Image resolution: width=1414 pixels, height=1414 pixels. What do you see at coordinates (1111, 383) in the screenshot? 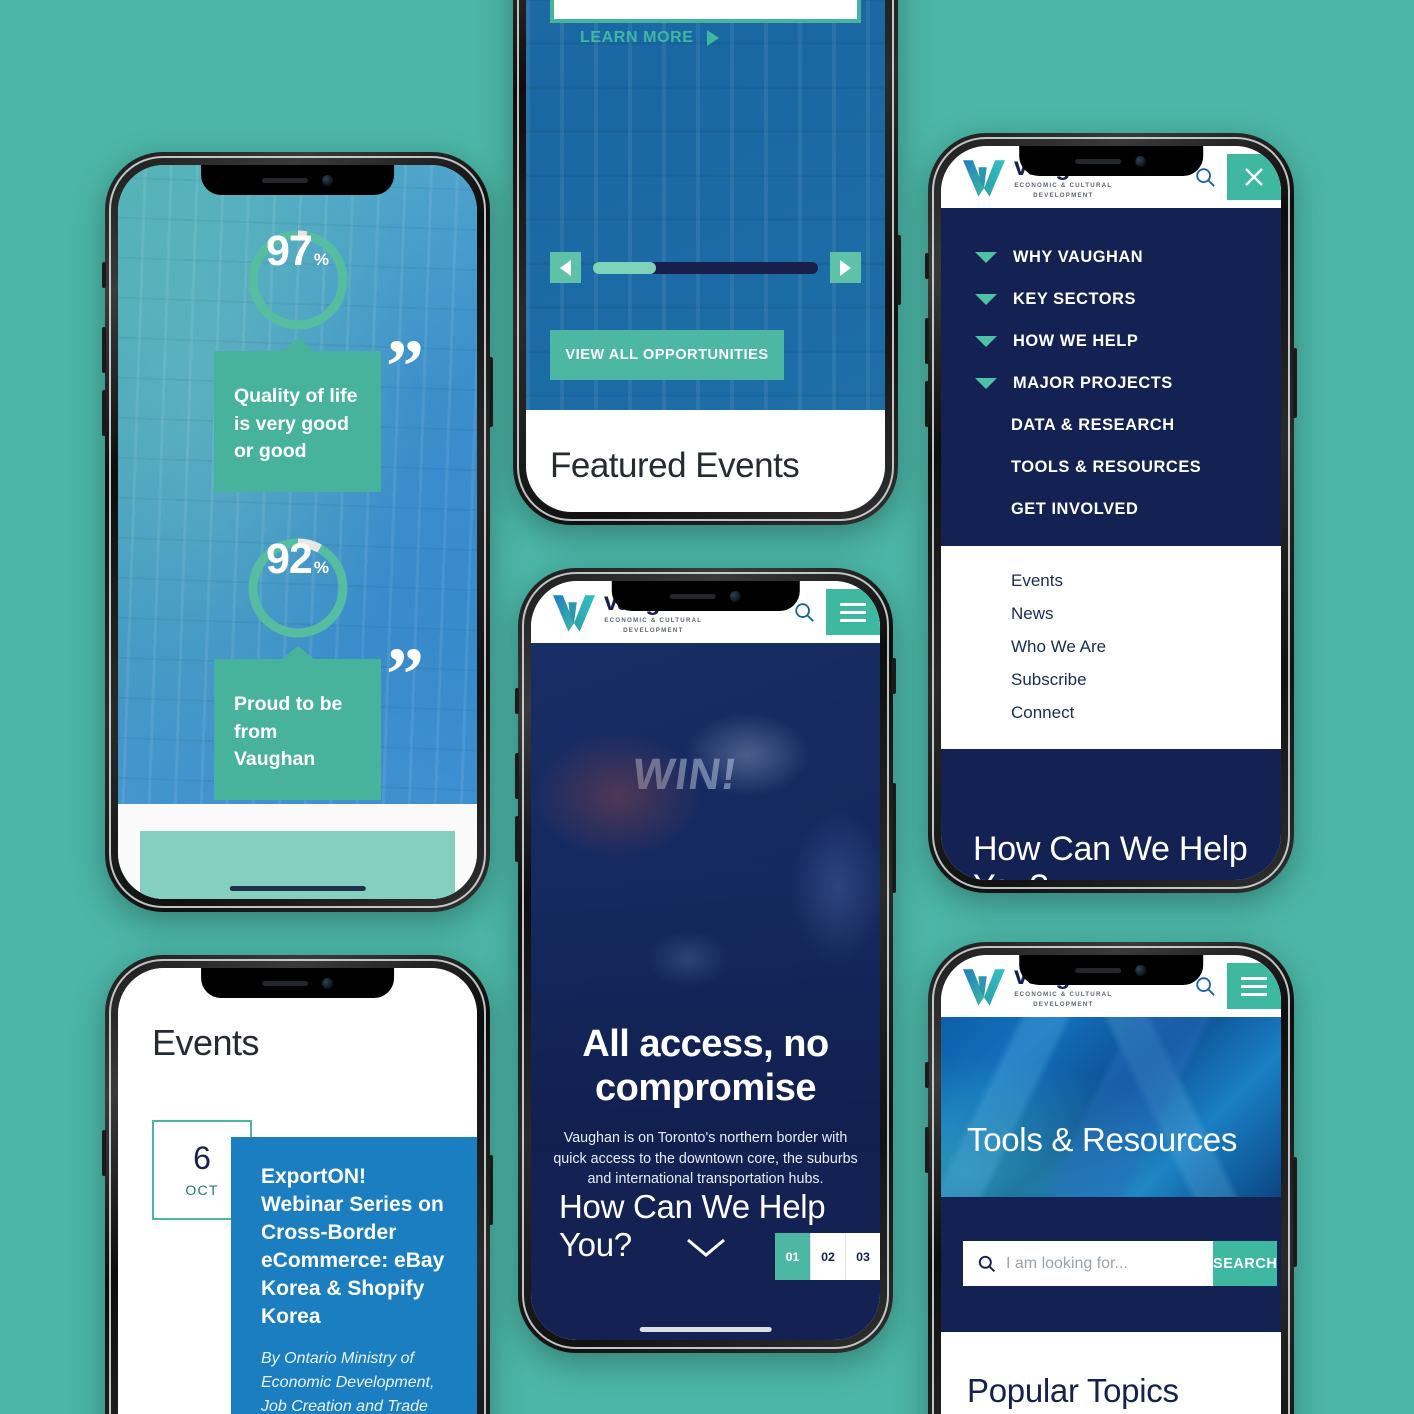
I see `menu-item-major-projects: MAJOR PROJECTS` at bounding box center [1111, 383].